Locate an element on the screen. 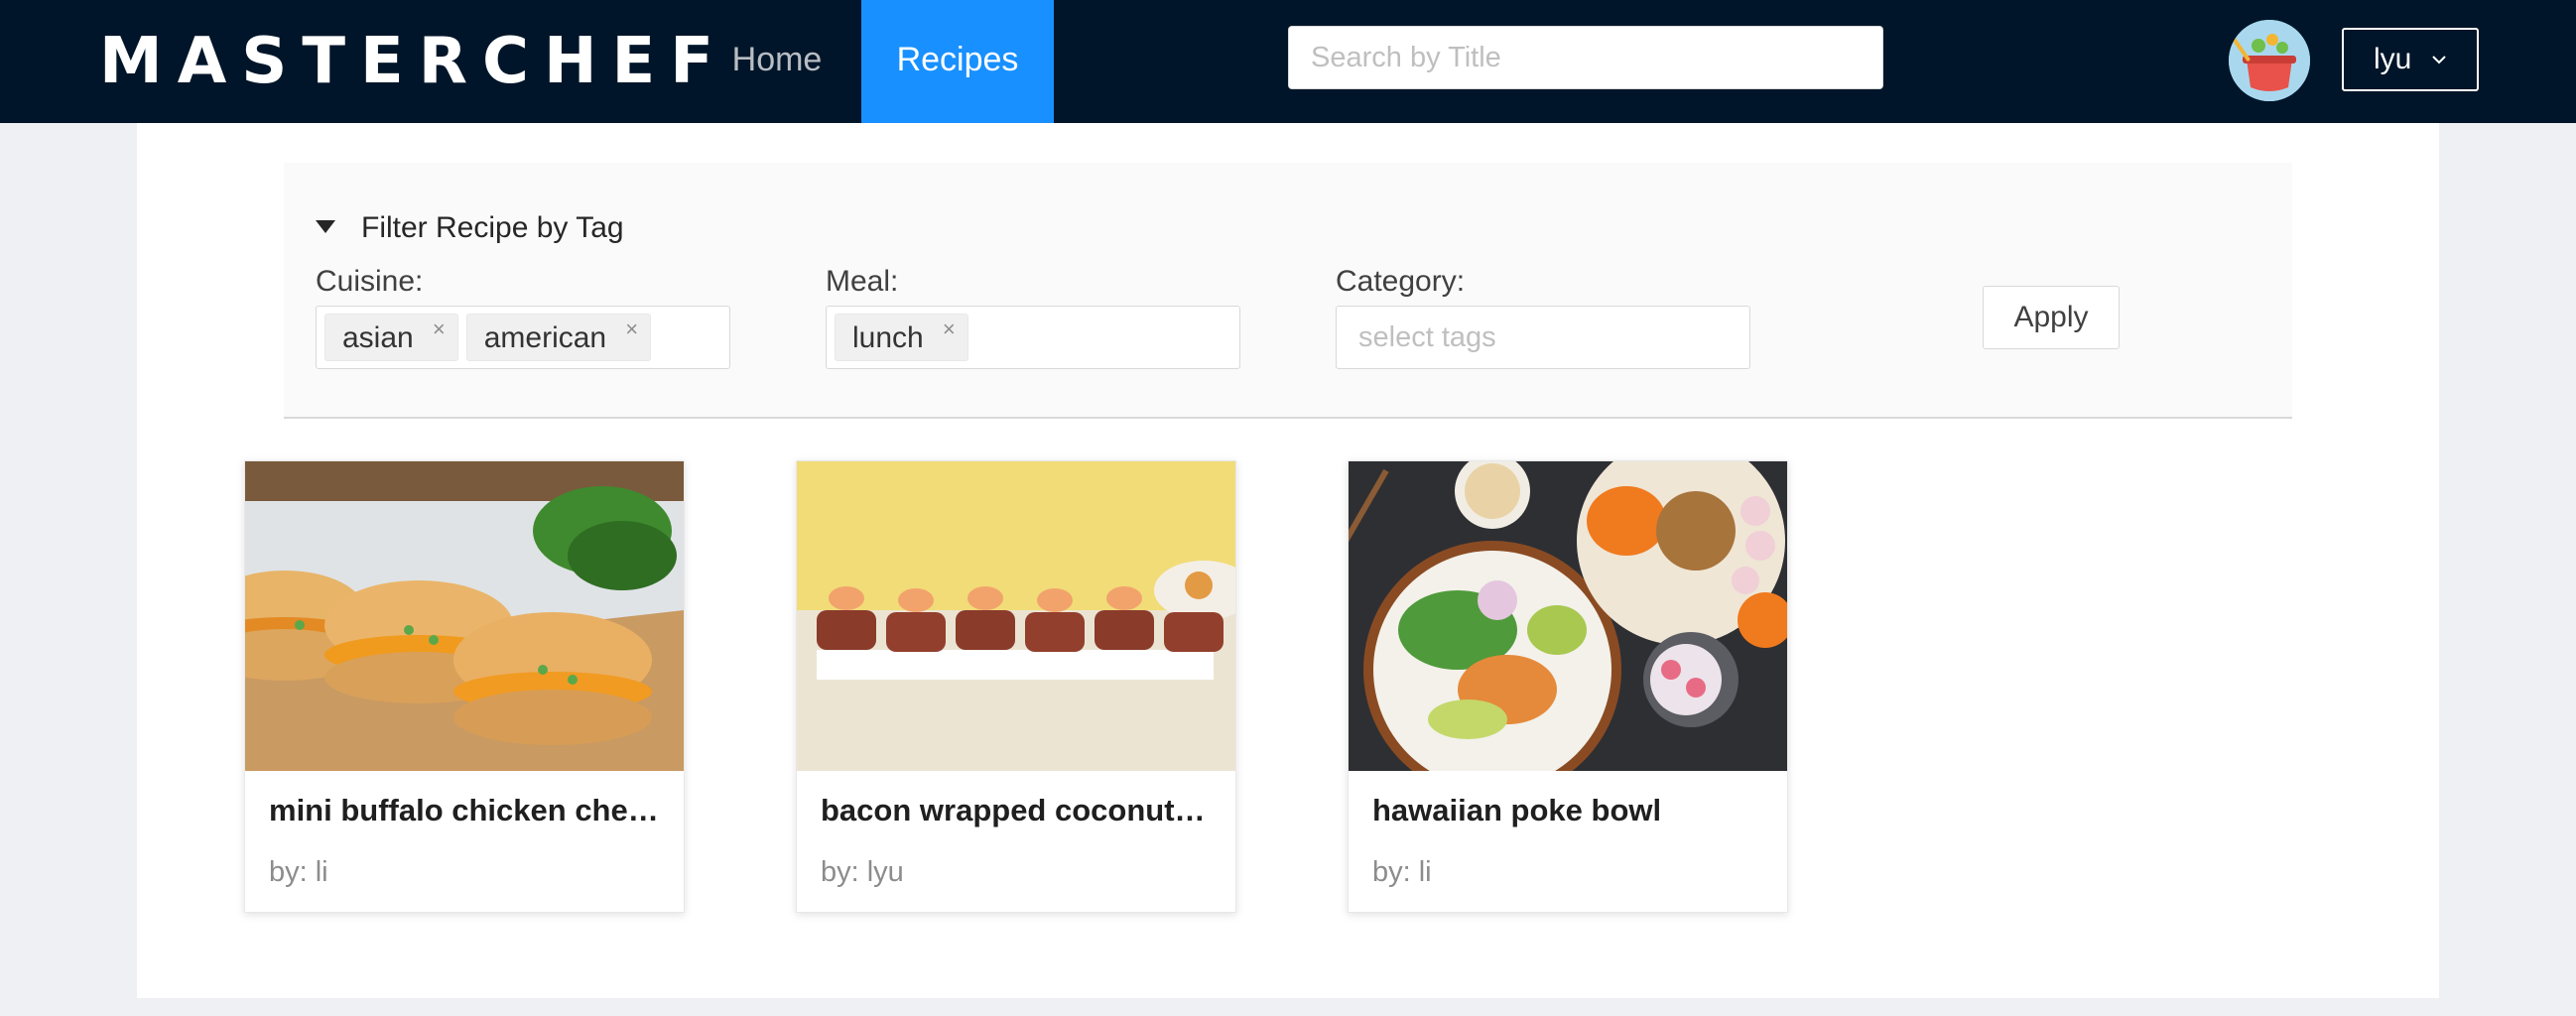 The width and height of the screenshot is (2576, 1016). recipe-card: hawaiian poke bowl by: li is located at coordinates (1568, 686).